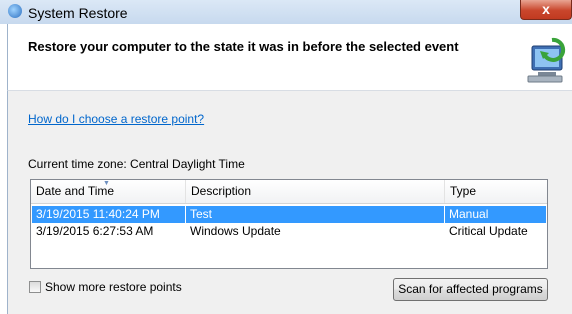 This screenshot has width=572, height=314. What do you see at coordinates (78, 13) in the screenshot?
I see `window-title: System Restore` at bounding box center [78, 13].